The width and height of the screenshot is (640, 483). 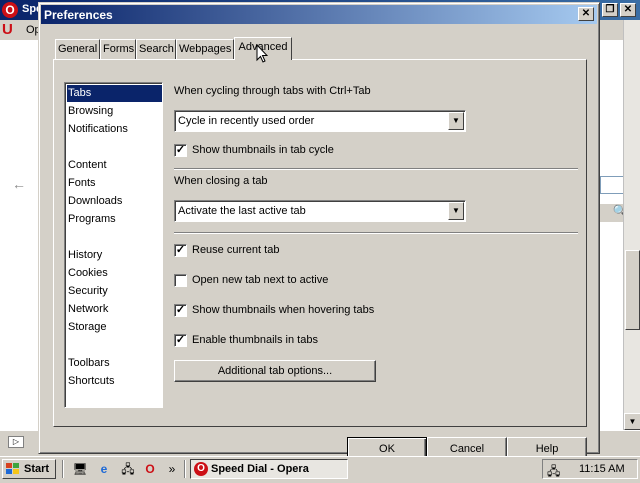 What do you see at coordinates (610, 10) in the screenshot?
I see `restore-icon: ❐` at bounding box center [610, 10].